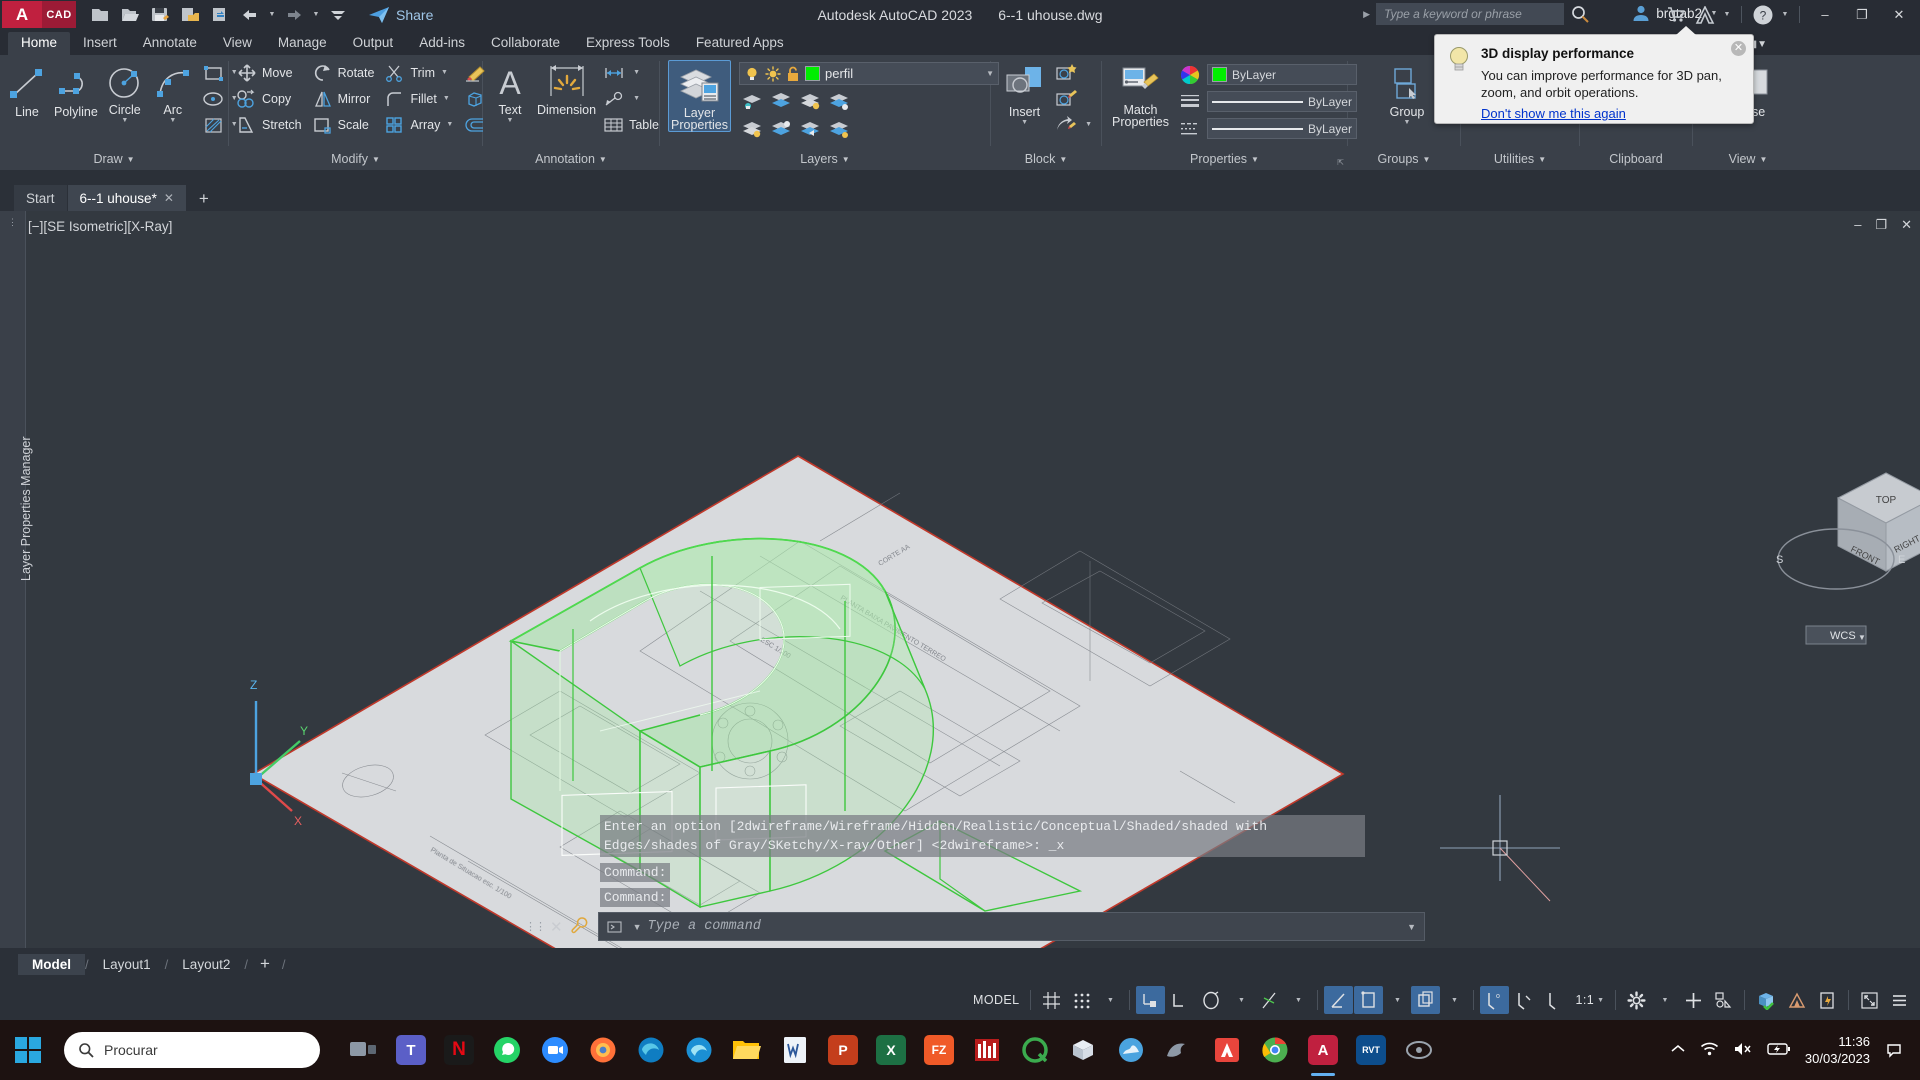  Describe the element at coordinates (1411, 927) in the screenshot. I see `command-history-caret-icon: ▼` at that location.